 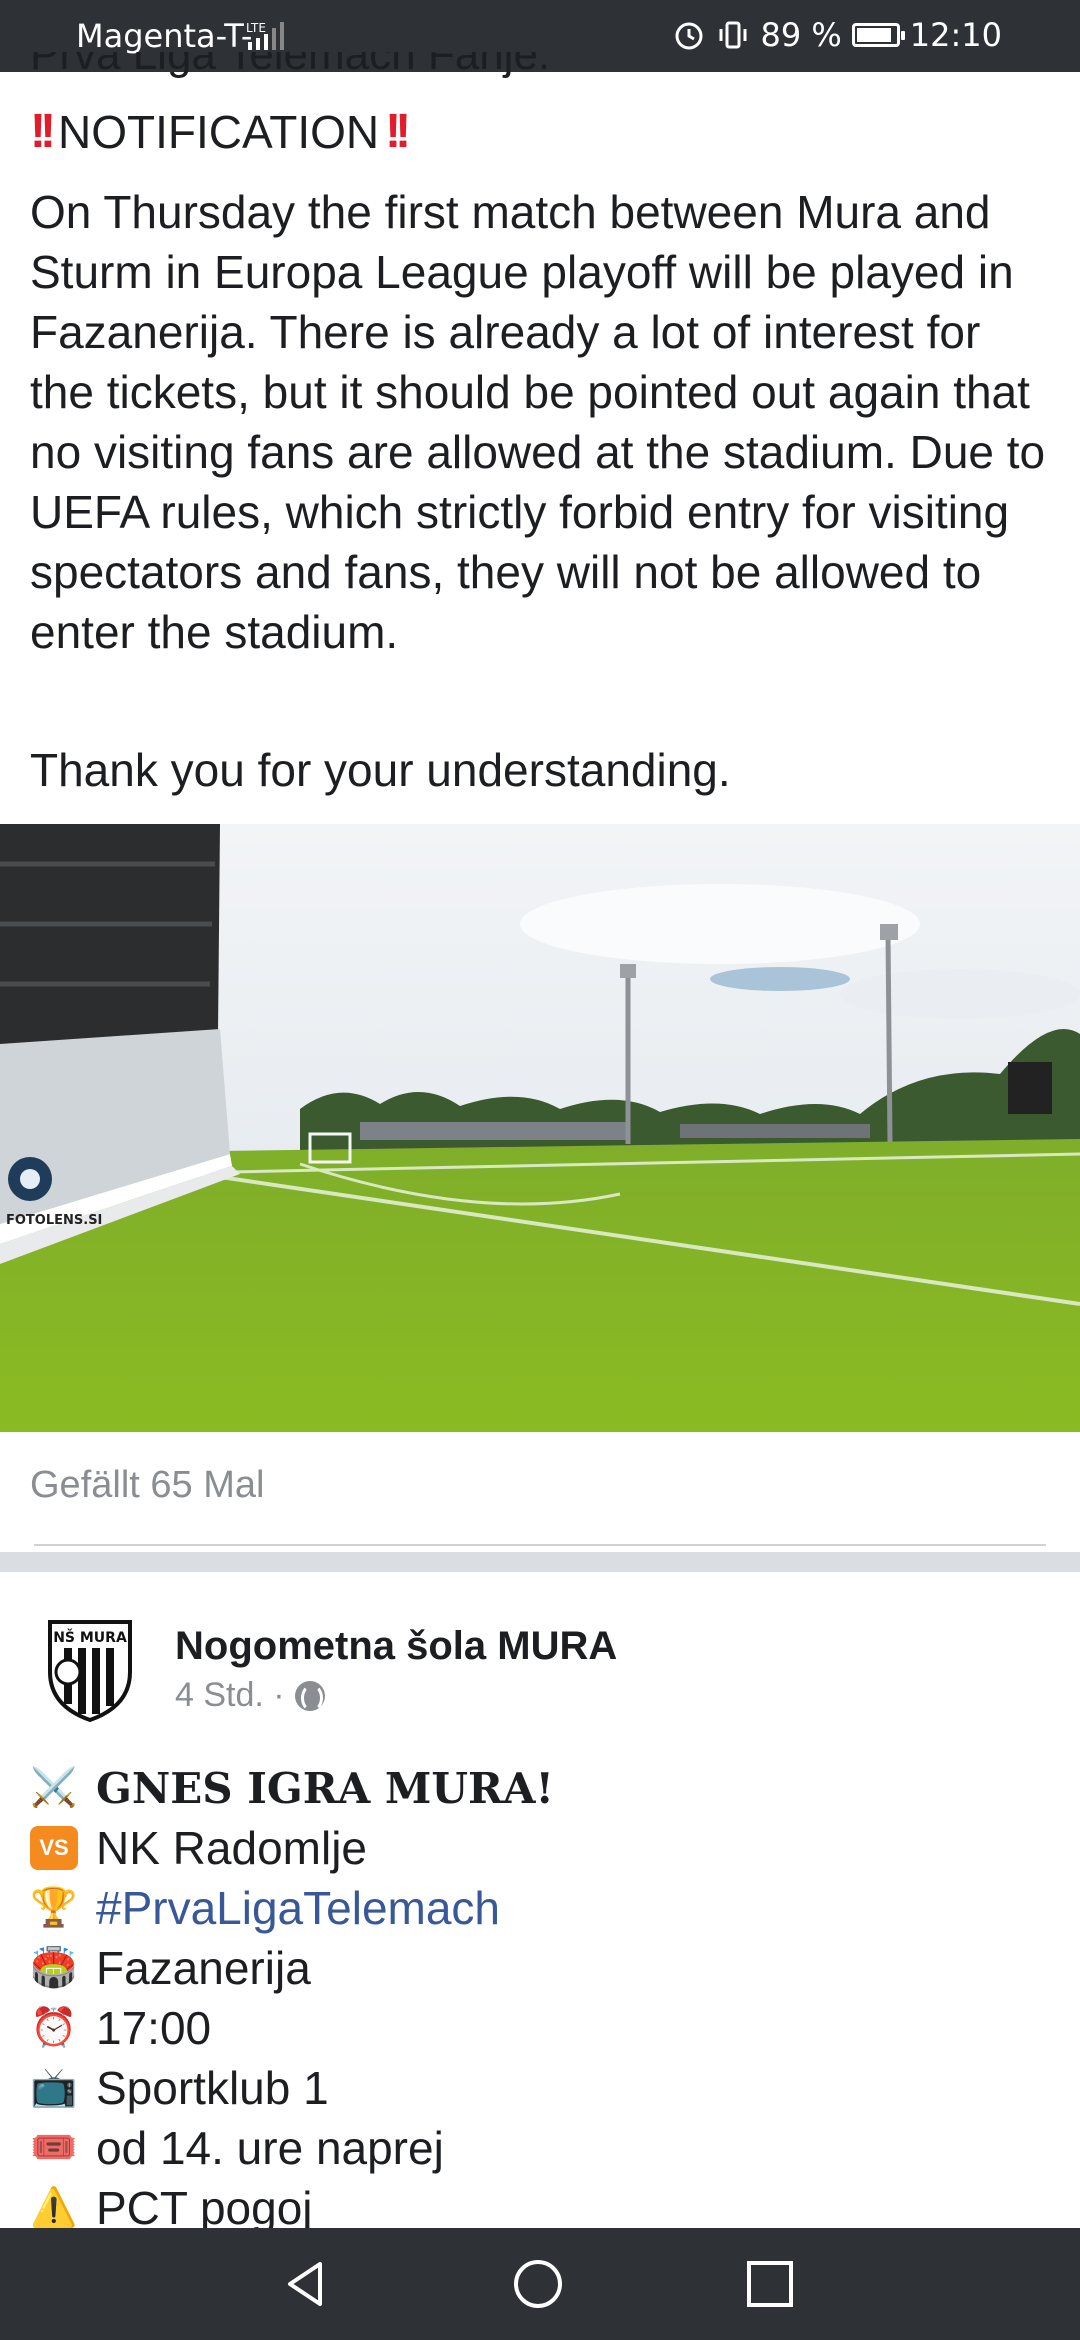 I want to click on list-item: 🏟️ Fazanerija, so click(x=545, y=1968).